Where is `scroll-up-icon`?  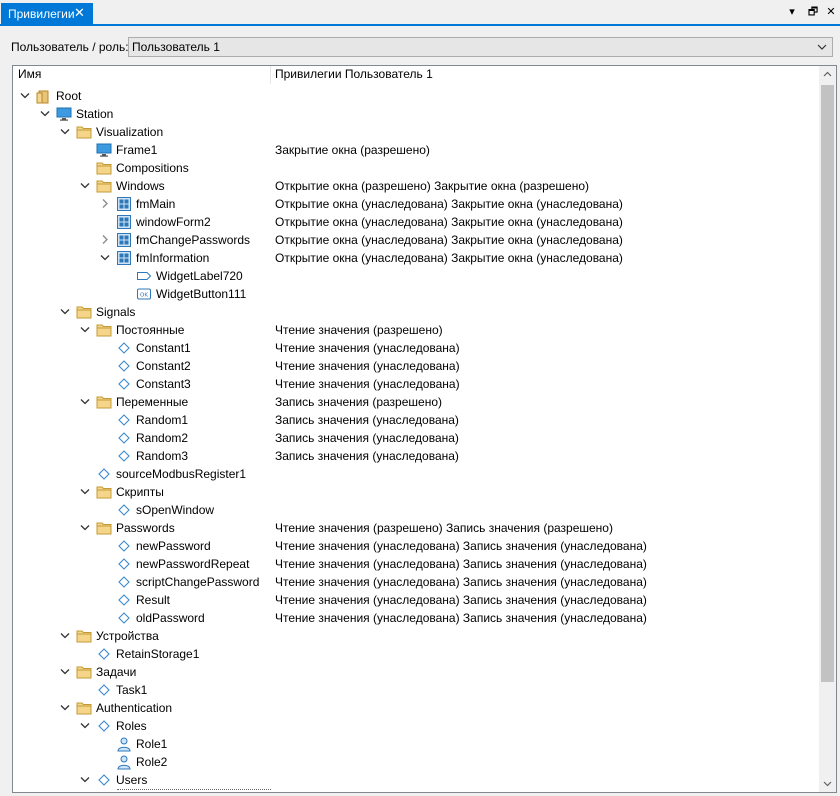
scroll-up-icon is located at coordinates (827, 74).